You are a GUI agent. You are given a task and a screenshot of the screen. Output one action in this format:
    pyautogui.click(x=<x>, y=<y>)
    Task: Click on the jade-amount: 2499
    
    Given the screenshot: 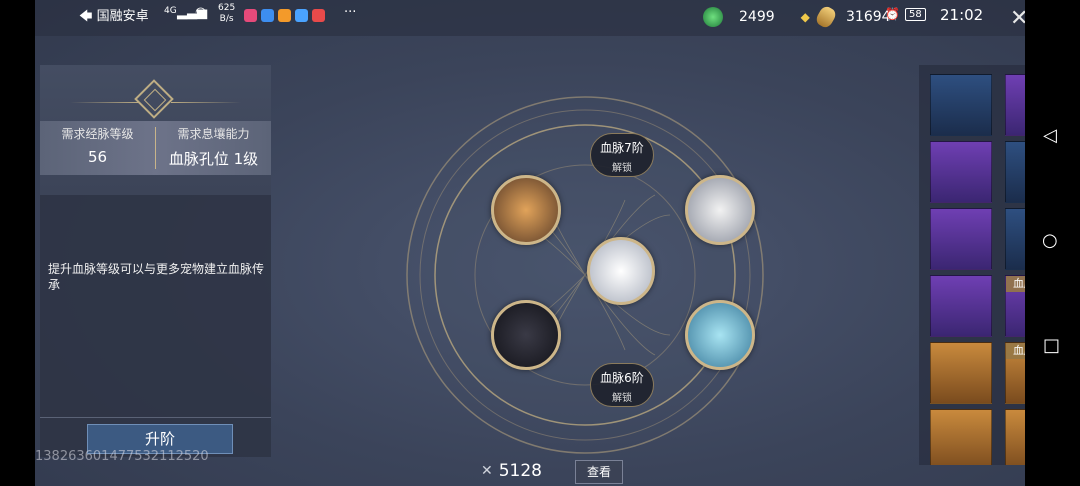 What is the action you would take?
    pyautogui.click(x=757, y=17)
    